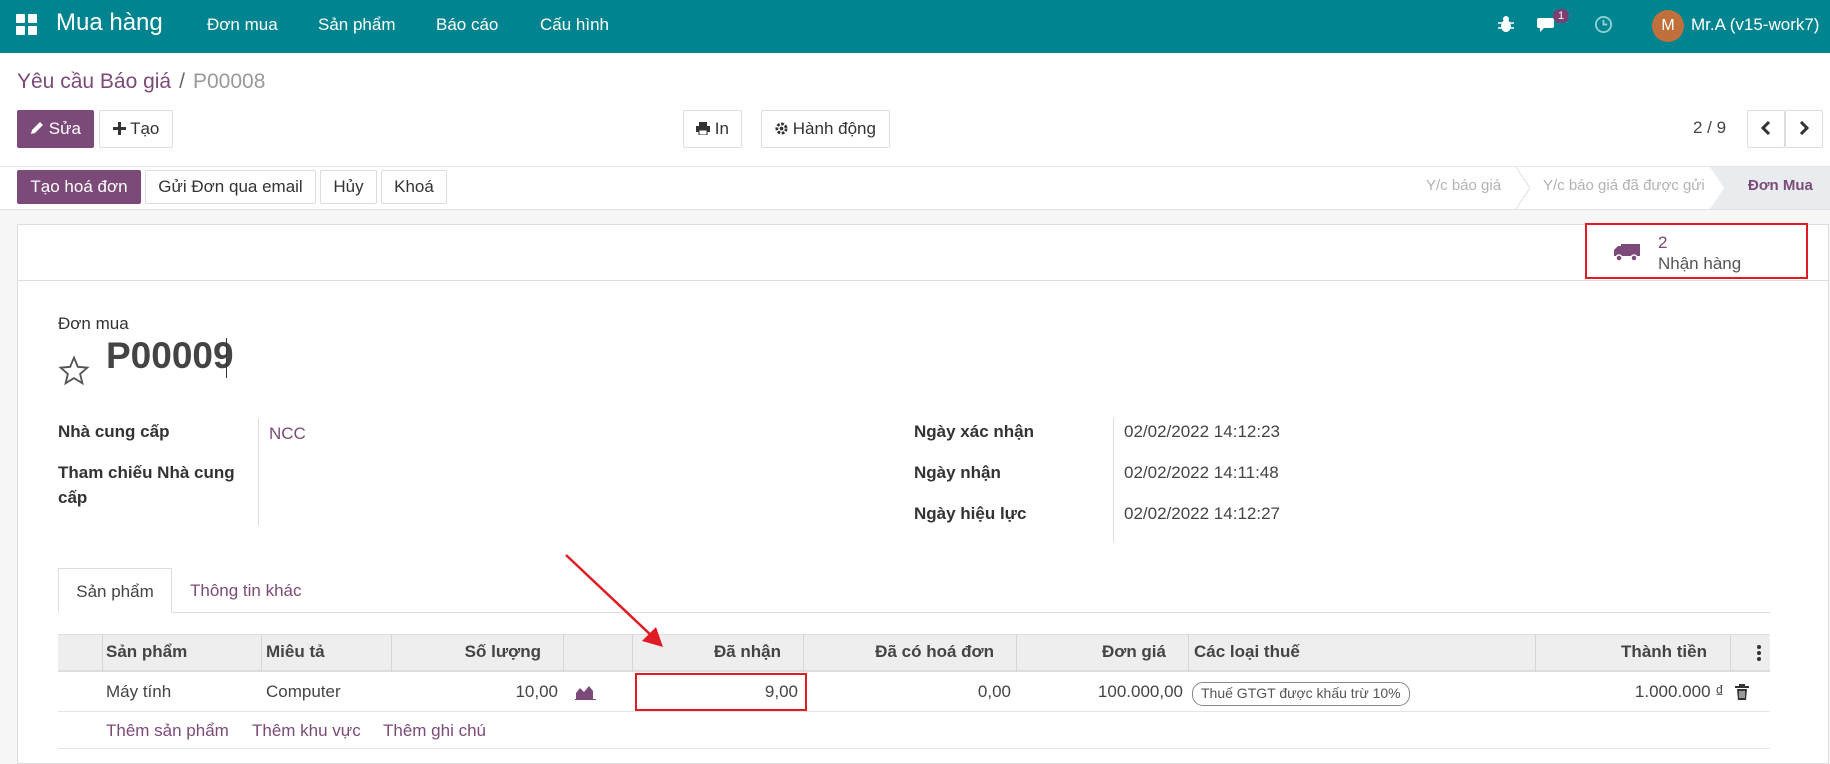  Describe the element at coordinates (37, 128) in the screenshot. I see `pencil-icon` at that location.